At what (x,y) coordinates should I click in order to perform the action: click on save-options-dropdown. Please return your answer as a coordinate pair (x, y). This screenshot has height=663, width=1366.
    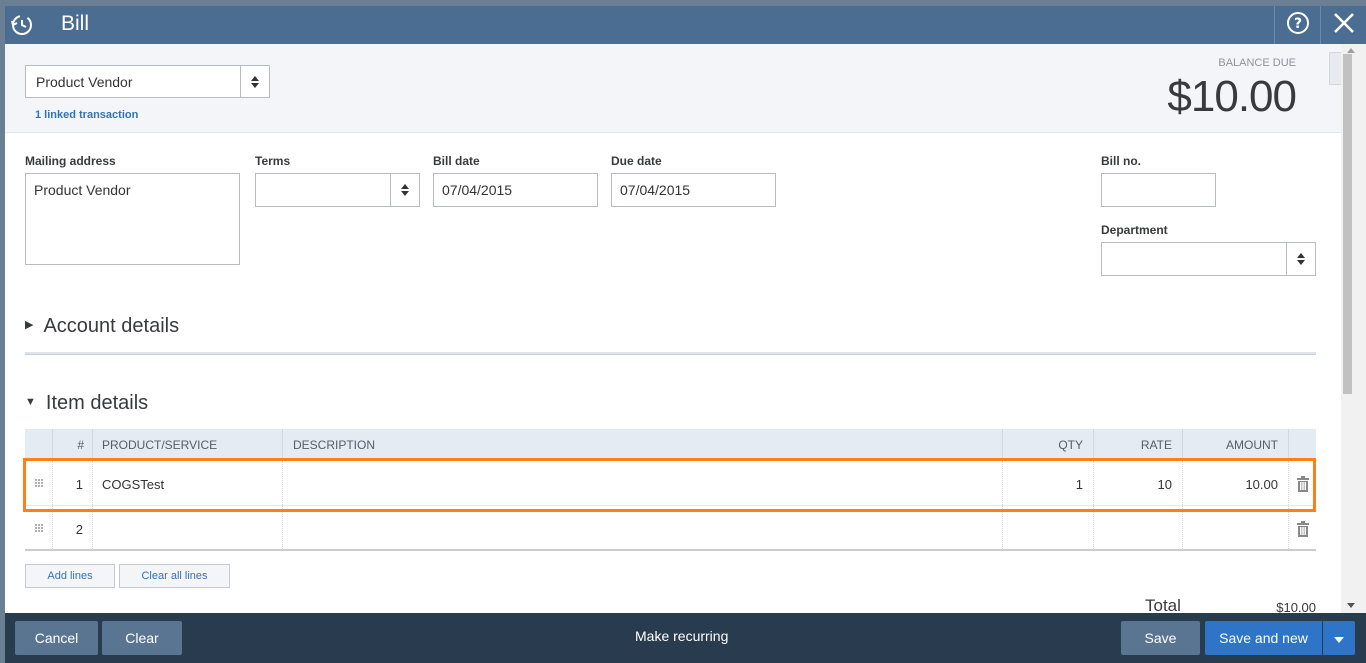
    Looking at the image, I should click on (1339, 638).